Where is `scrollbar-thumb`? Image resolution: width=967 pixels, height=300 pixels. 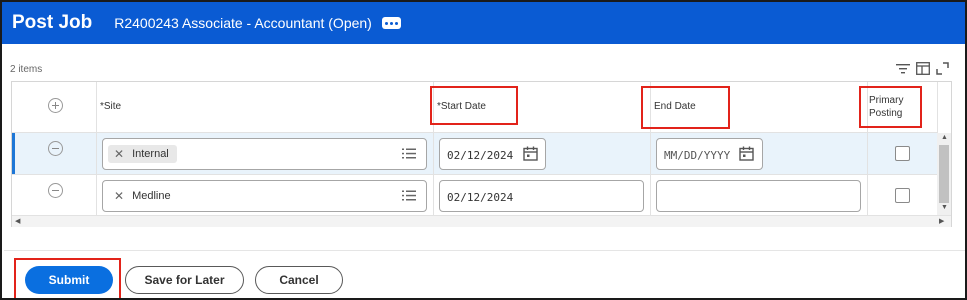 scrollbar-thumb is located at coordinates (944, 174).